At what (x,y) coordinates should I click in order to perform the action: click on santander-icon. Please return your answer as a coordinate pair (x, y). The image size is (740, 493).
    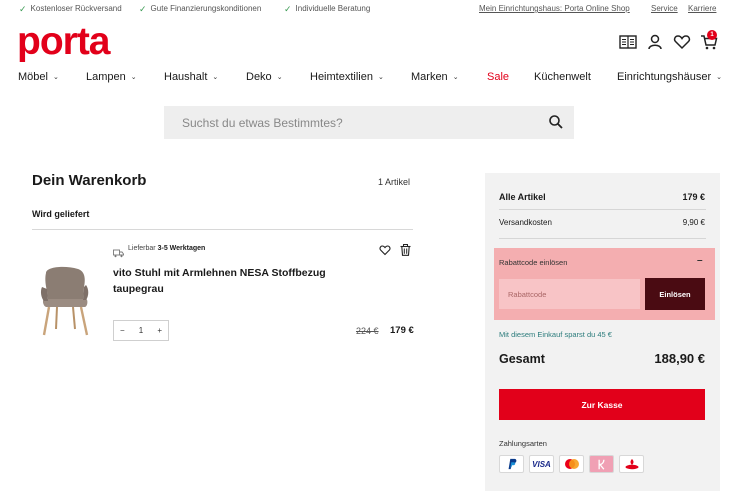
    Looking at the image, I should click on (631, 464).